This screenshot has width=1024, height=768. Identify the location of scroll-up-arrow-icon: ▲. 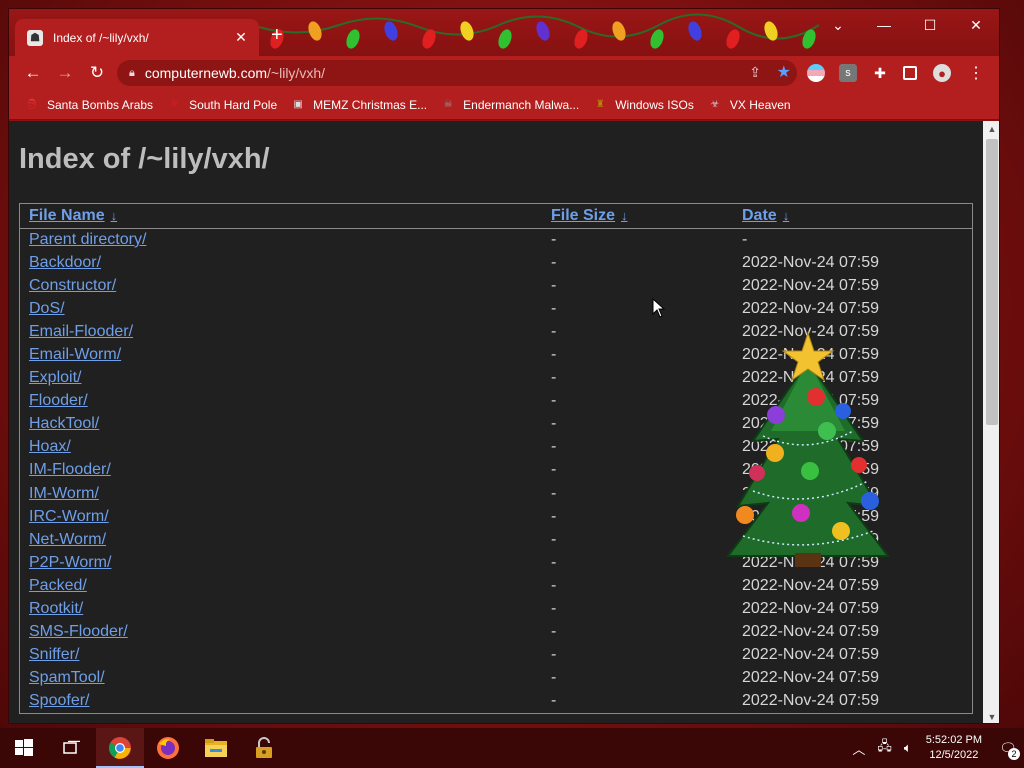
(991, 129).